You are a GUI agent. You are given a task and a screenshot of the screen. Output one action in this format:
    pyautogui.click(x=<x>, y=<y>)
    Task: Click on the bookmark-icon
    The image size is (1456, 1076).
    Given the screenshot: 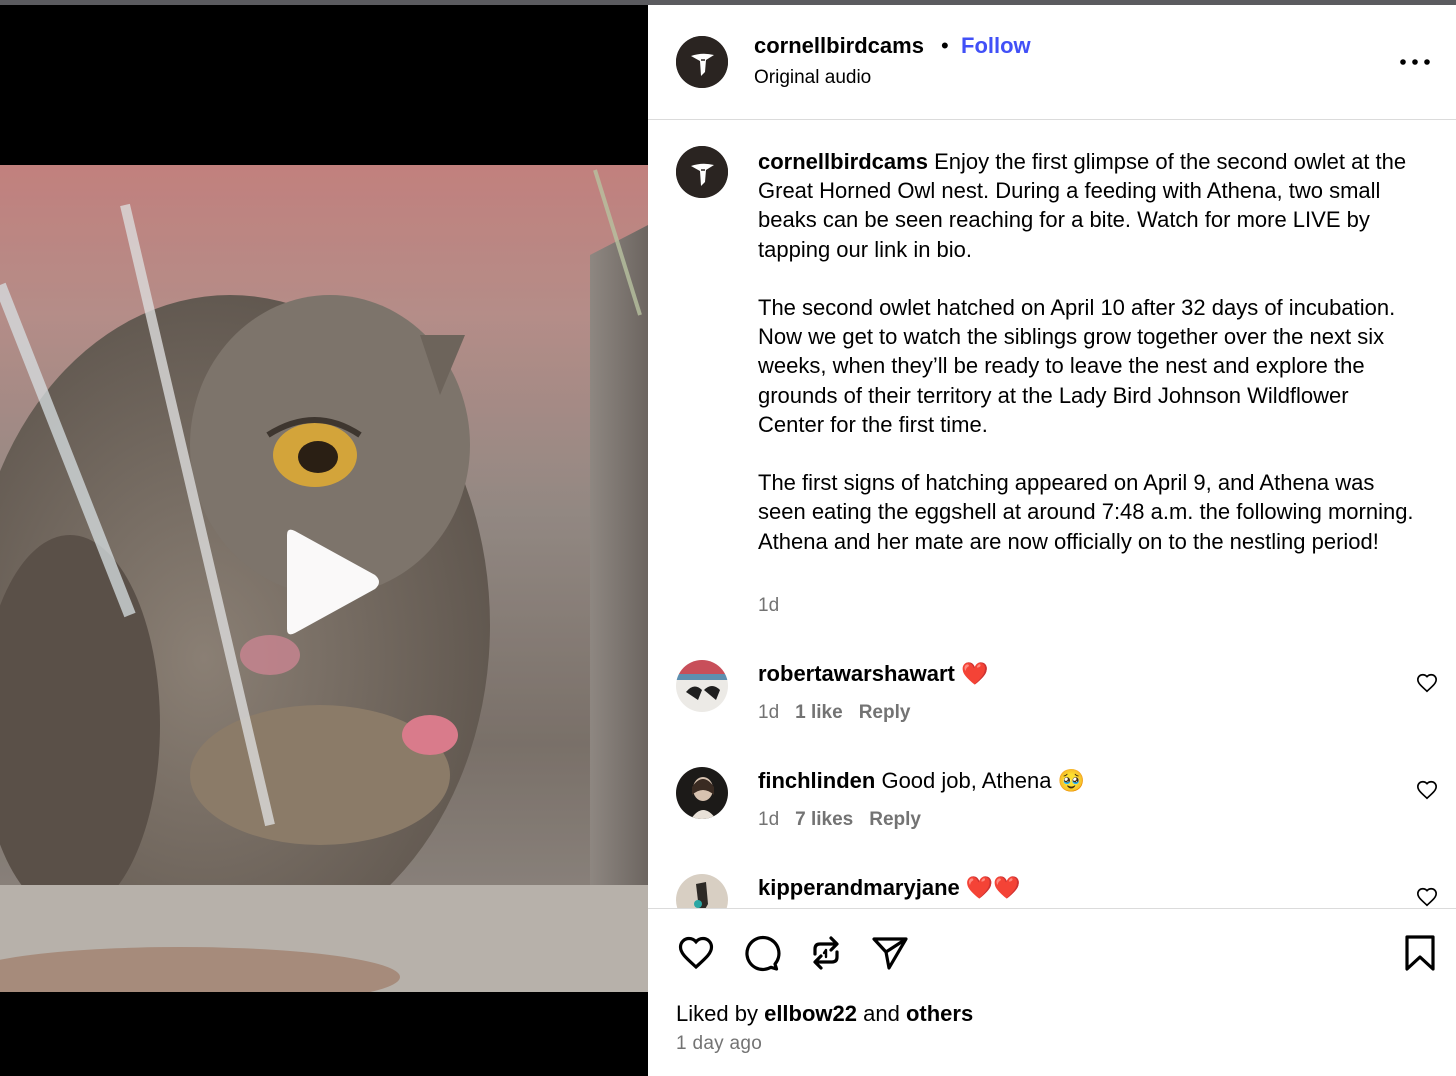 What is the action you would take?
    pyautogui.click(x=1420, y=953)
    